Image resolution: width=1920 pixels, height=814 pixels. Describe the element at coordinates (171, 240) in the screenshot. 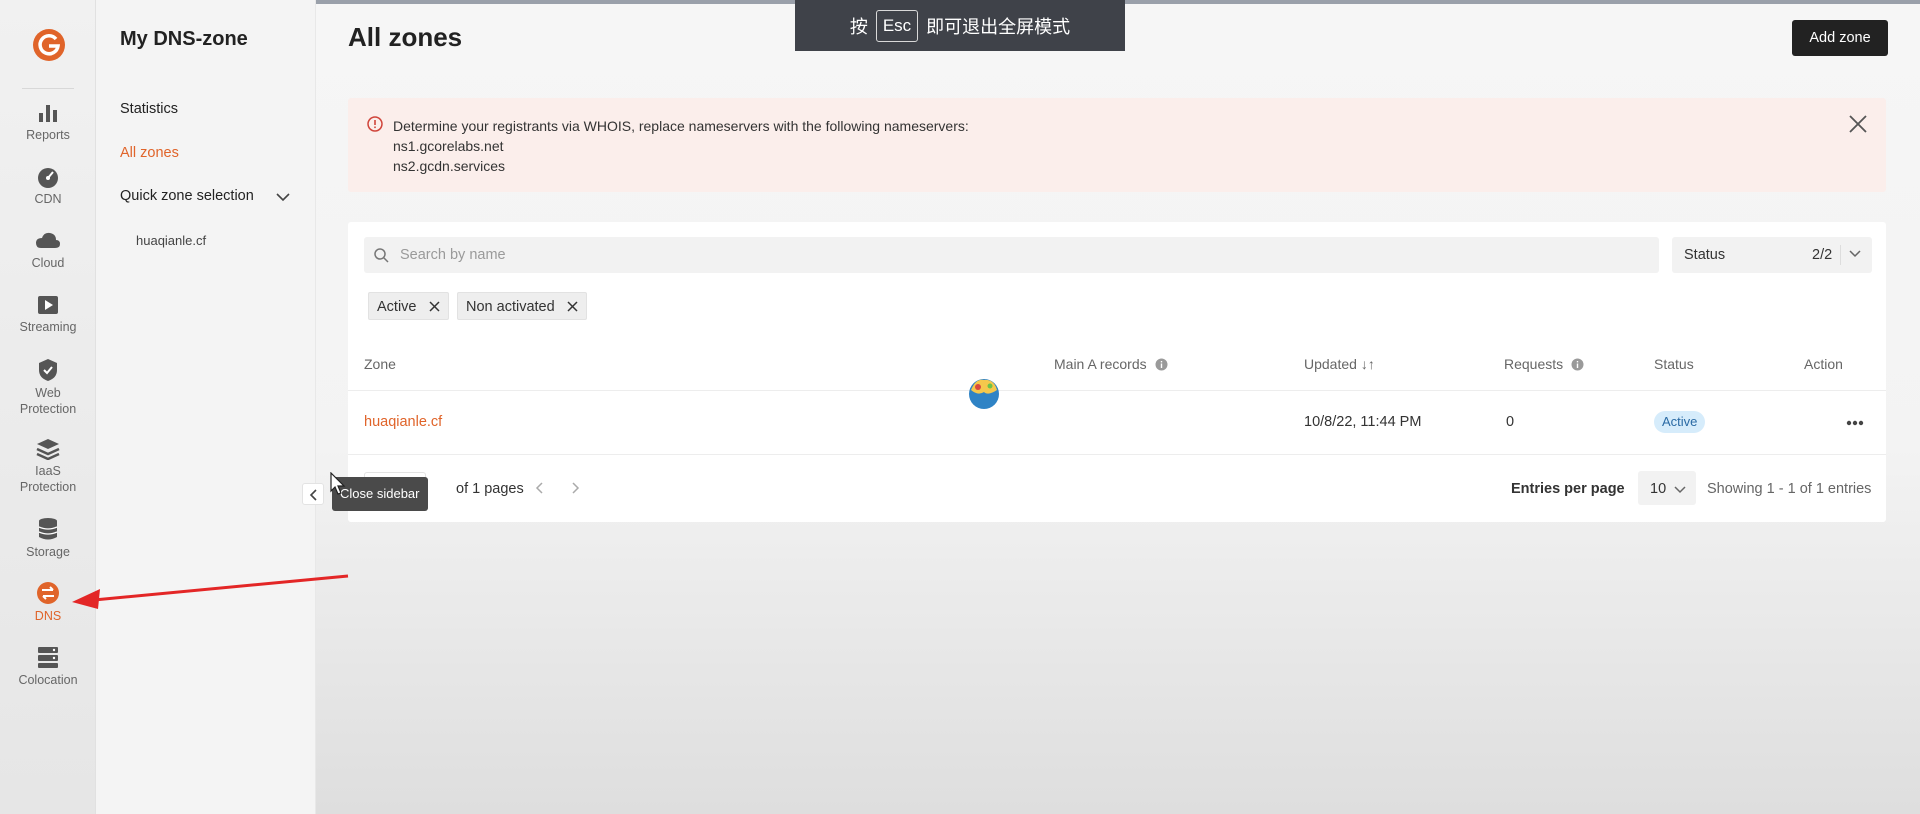

I see `sidebar-zone-item: huaqianle.cf` at that location.